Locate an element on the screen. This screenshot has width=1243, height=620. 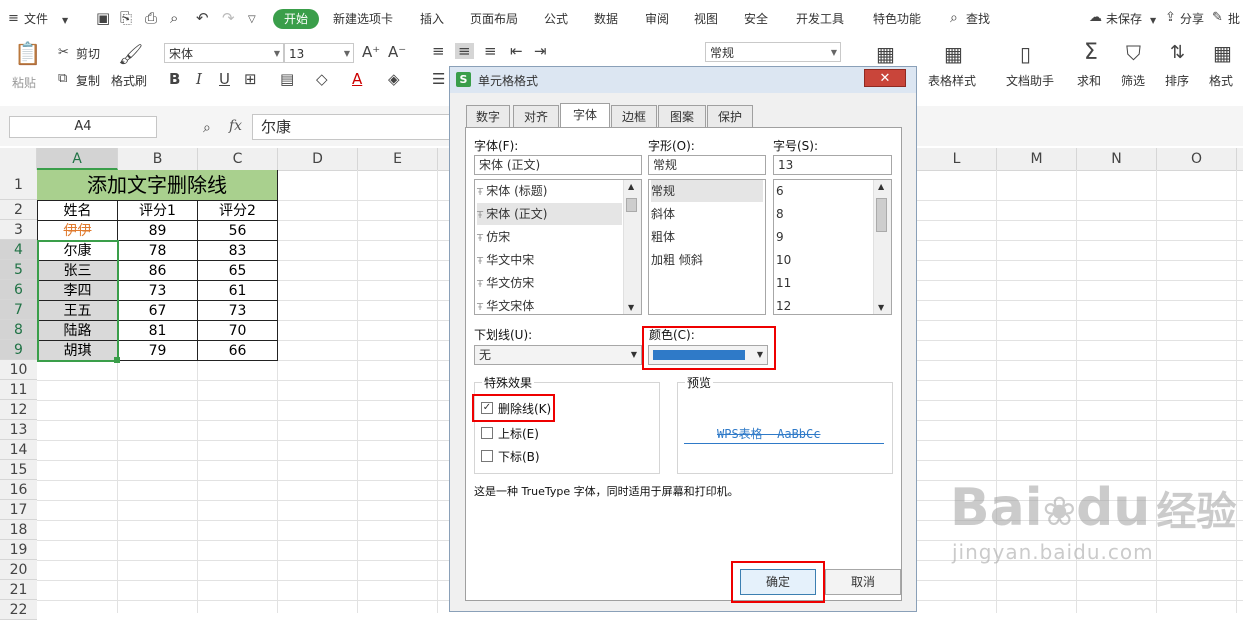
list-item: 11 is located at coordinates (824, 283).